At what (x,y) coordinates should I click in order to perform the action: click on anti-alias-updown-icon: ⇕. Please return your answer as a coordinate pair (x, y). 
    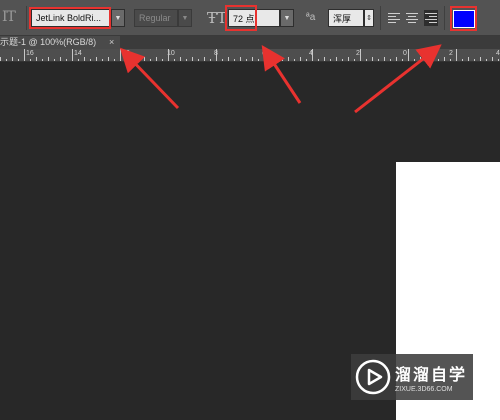
    Looking at the image, I should click on (369, 18).